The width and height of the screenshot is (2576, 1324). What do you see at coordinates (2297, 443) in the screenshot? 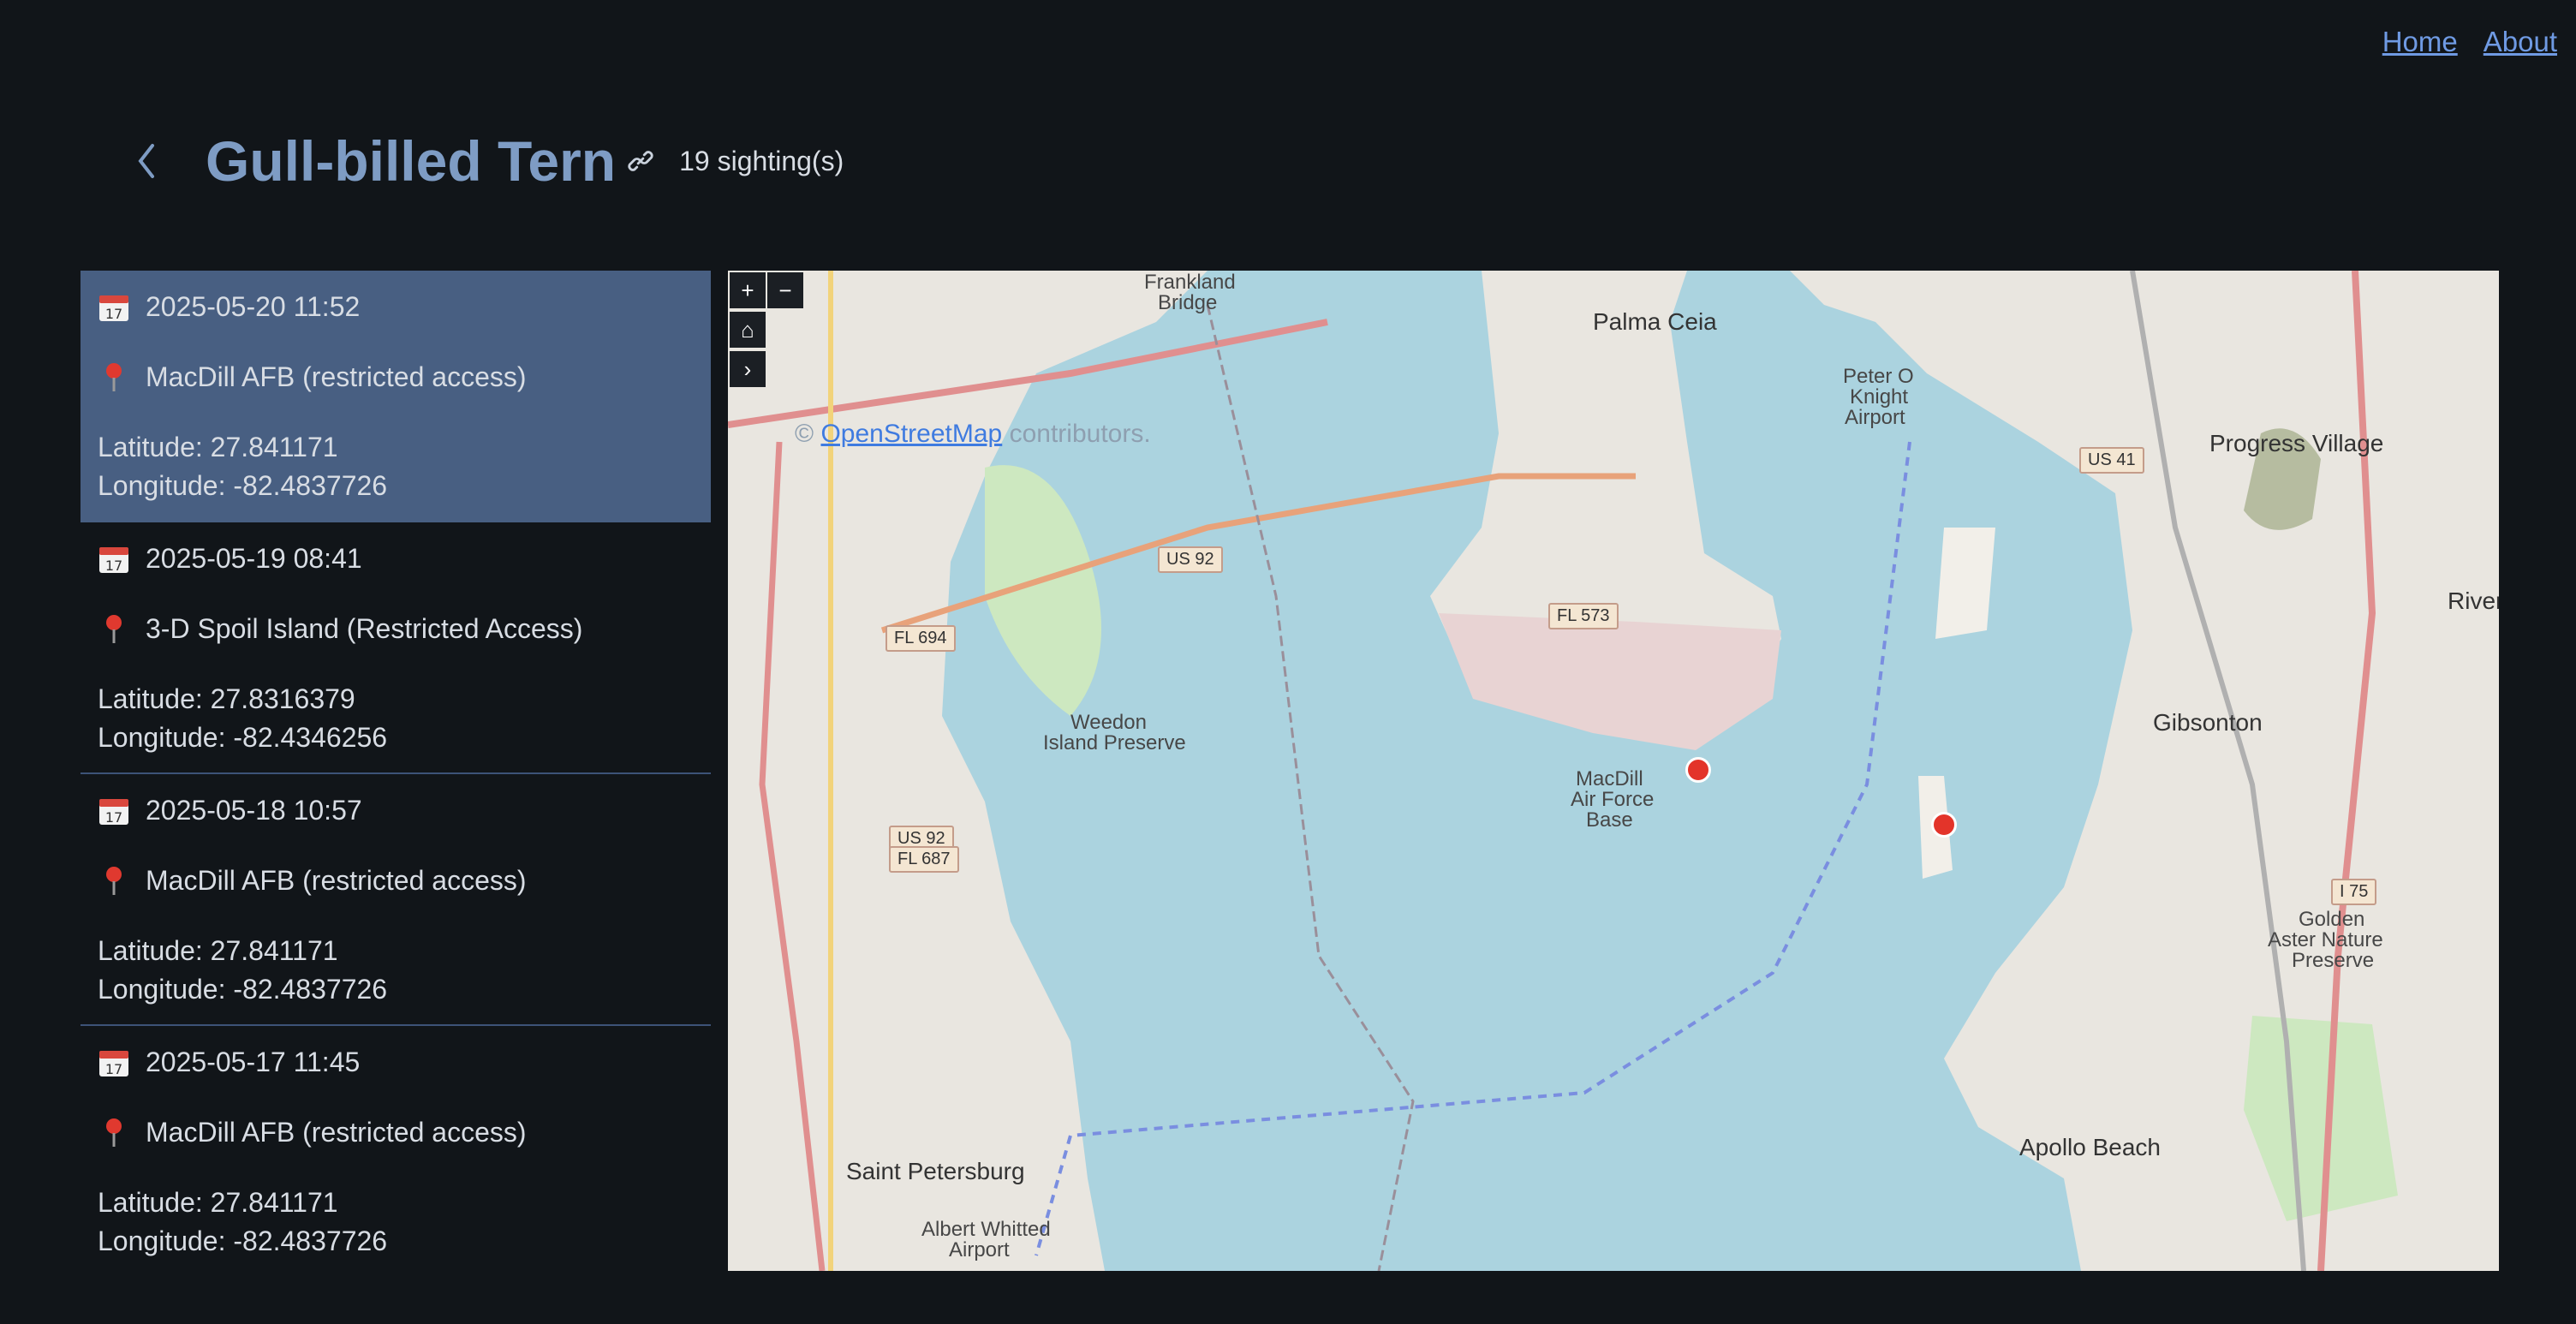
I see `map-label: Progress Village` at bounding box center [2297, 443].